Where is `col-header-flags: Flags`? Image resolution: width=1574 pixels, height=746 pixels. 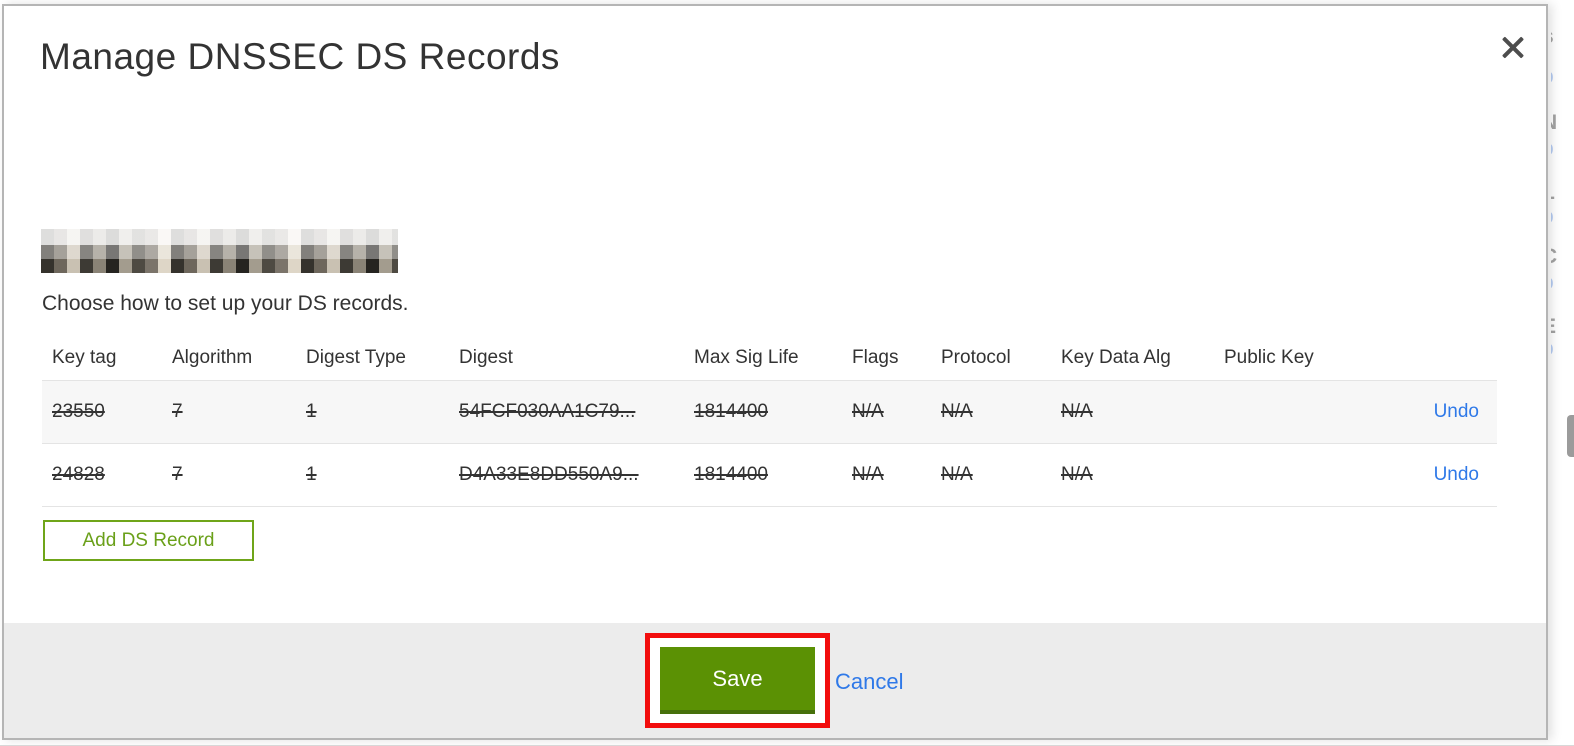
col-header-flags: Flags is located at coordinates (875, 357).